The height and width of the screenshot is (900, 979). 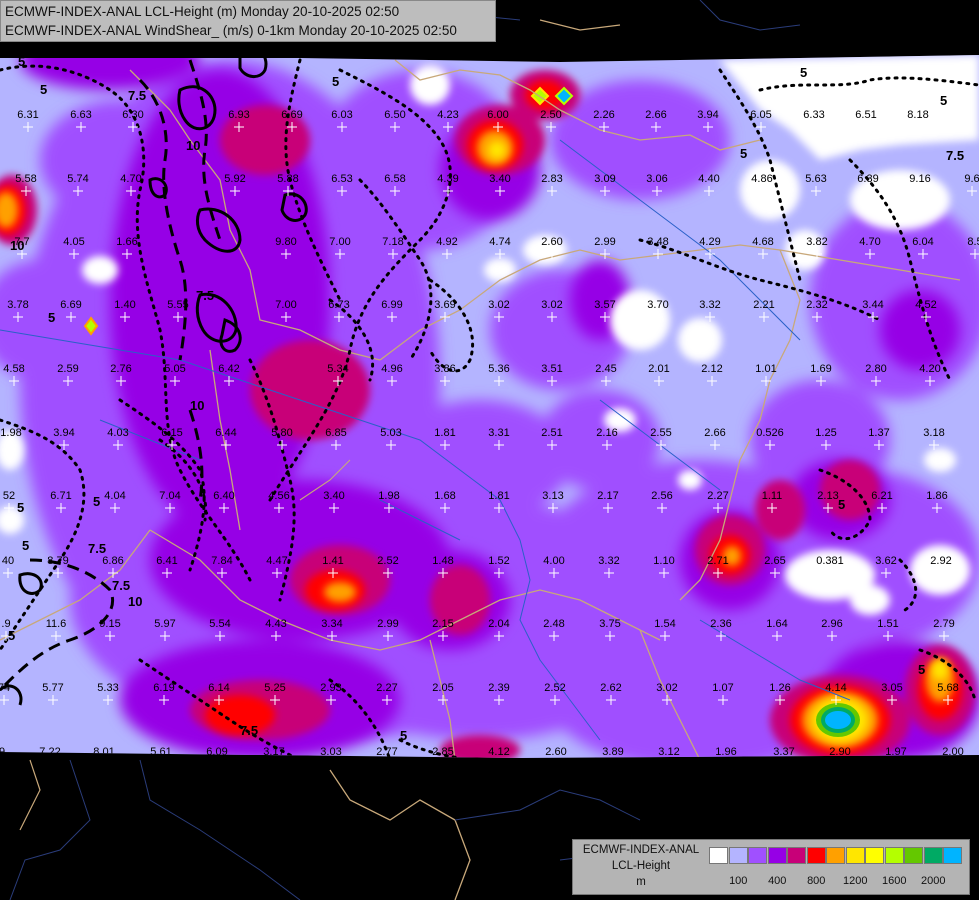 What do you see at coordinates (760, 115) in the screenshot?
I see `station-value: 6.05` at bounding box center [760, 115].